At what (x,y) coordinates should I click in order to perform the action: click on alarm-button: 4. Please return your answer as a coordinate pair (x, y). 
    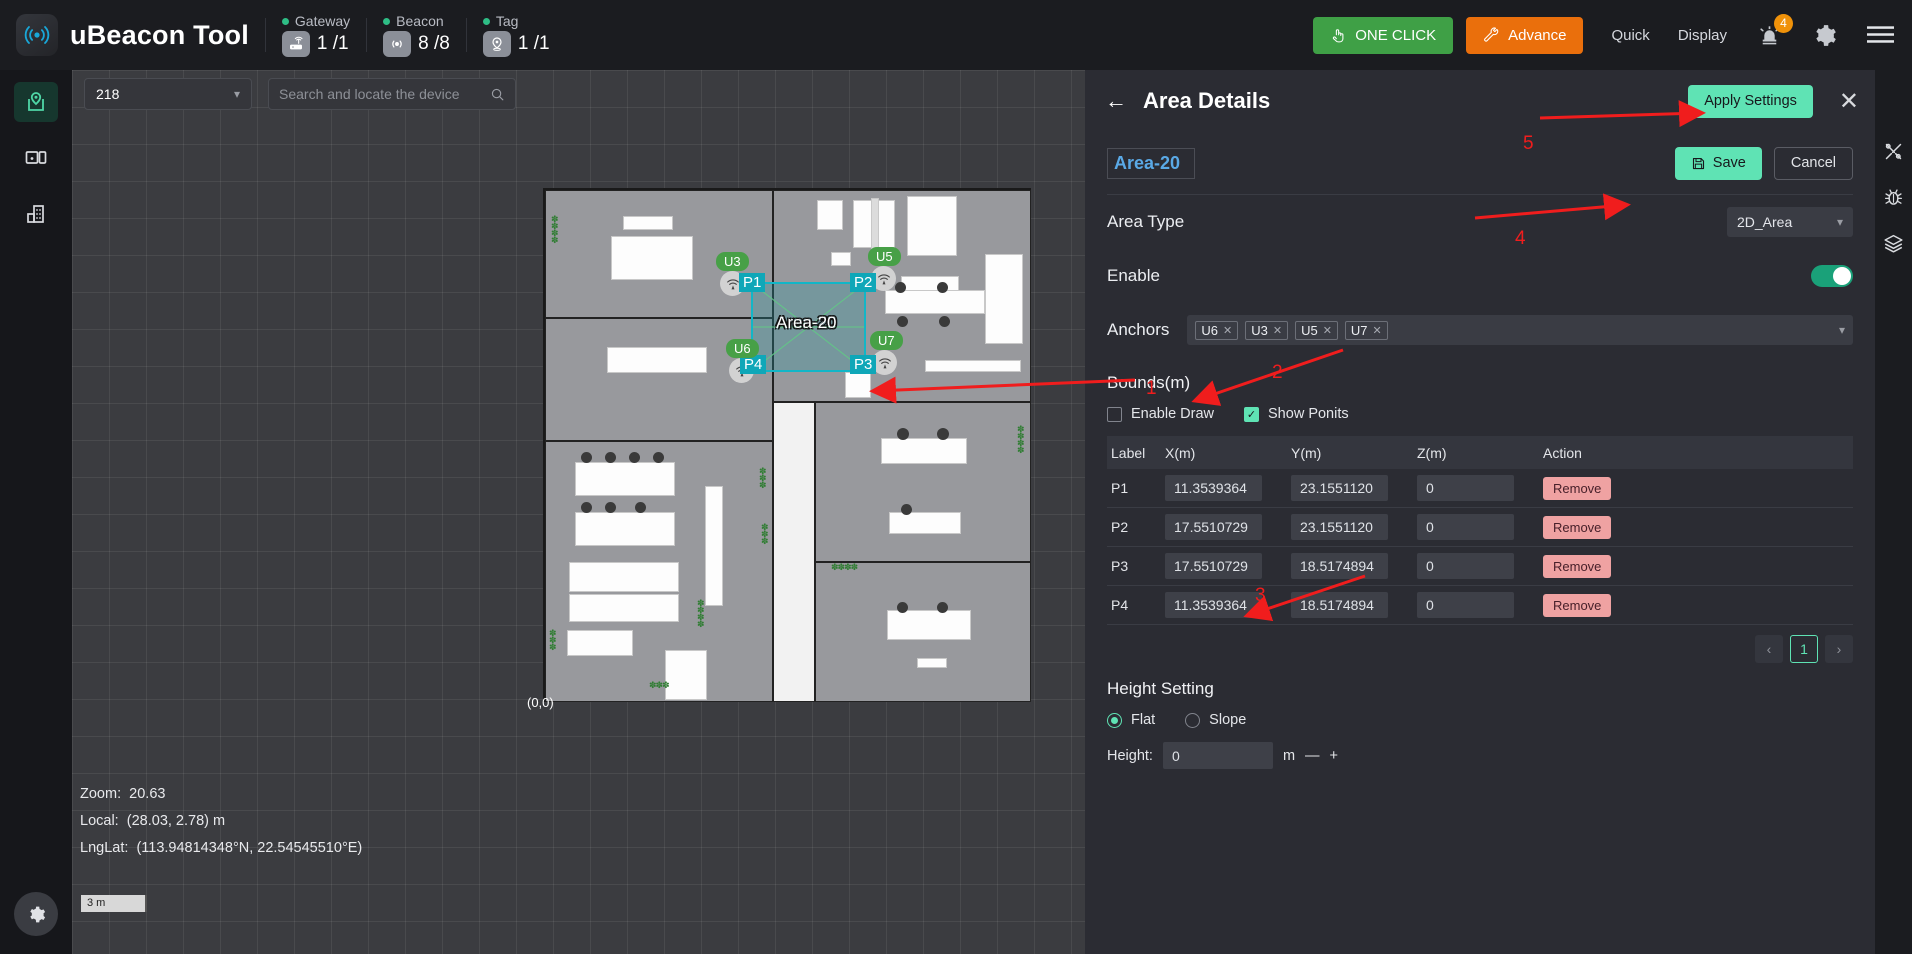
    Looking at the image, I should click on (1775, 30).